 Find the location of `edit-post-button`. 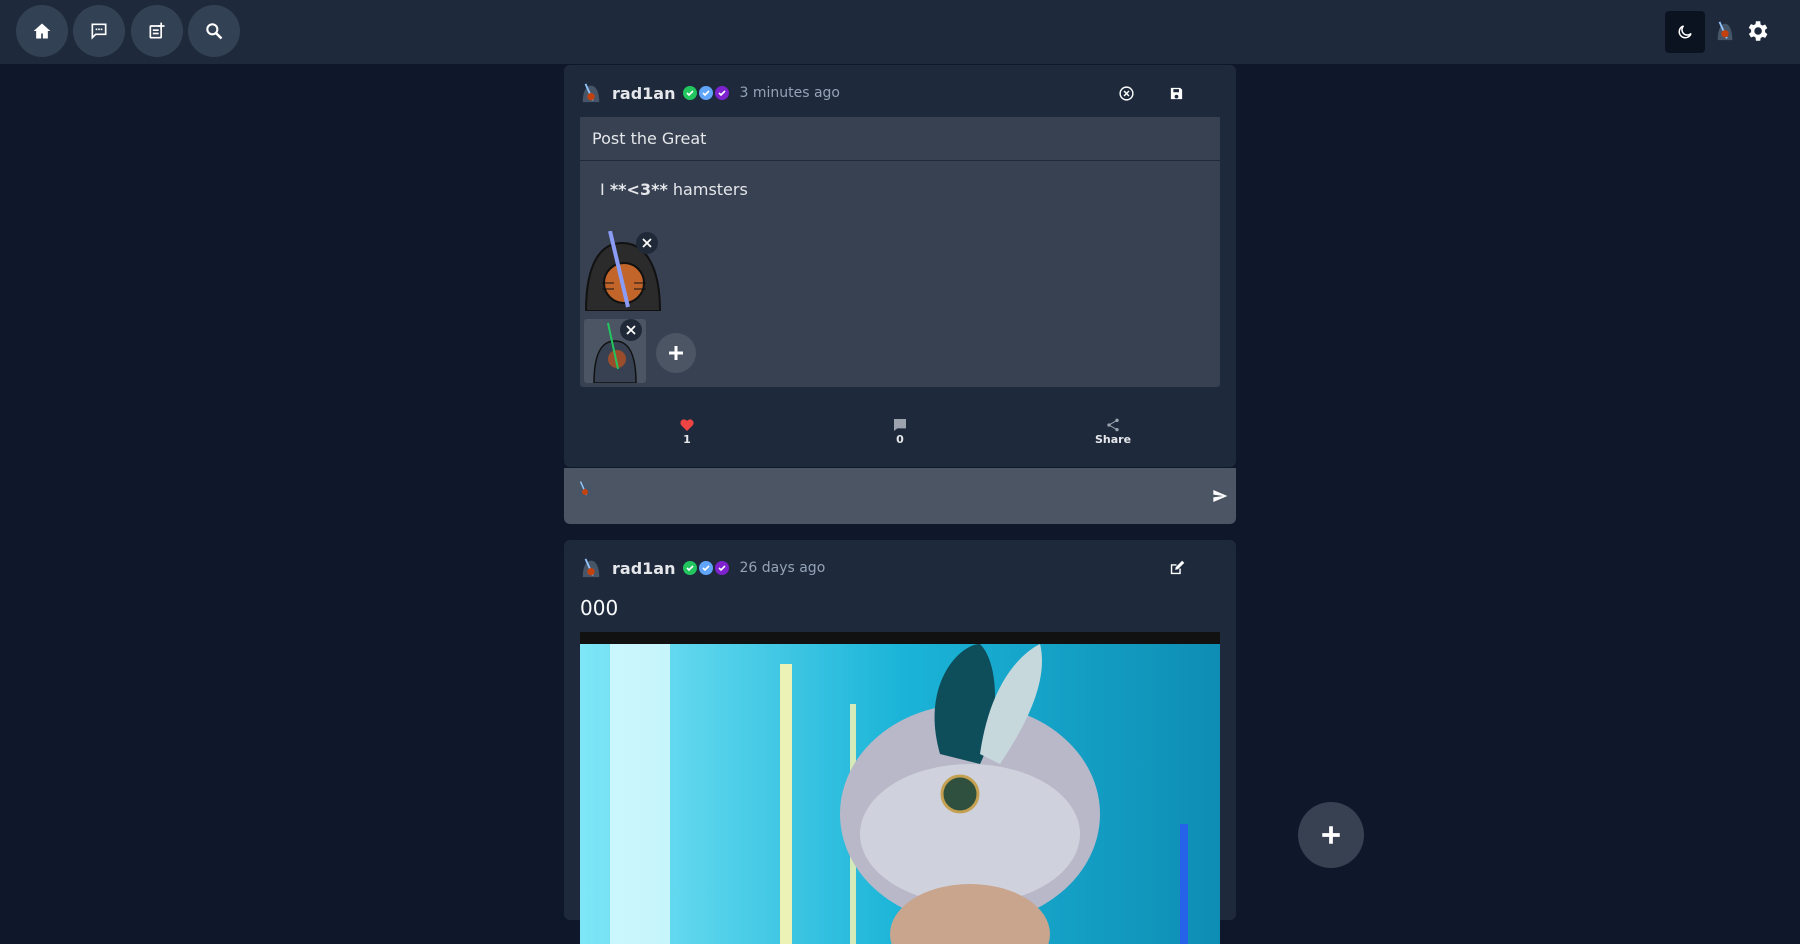

edit-post-button is located at coordinates (1176, 568).